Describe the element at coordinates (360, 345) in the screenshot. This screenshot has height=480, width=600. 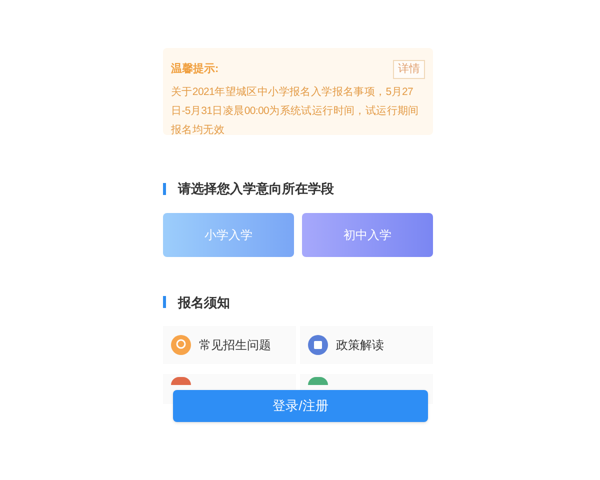
I see `item-label: 政策解读` at that location.